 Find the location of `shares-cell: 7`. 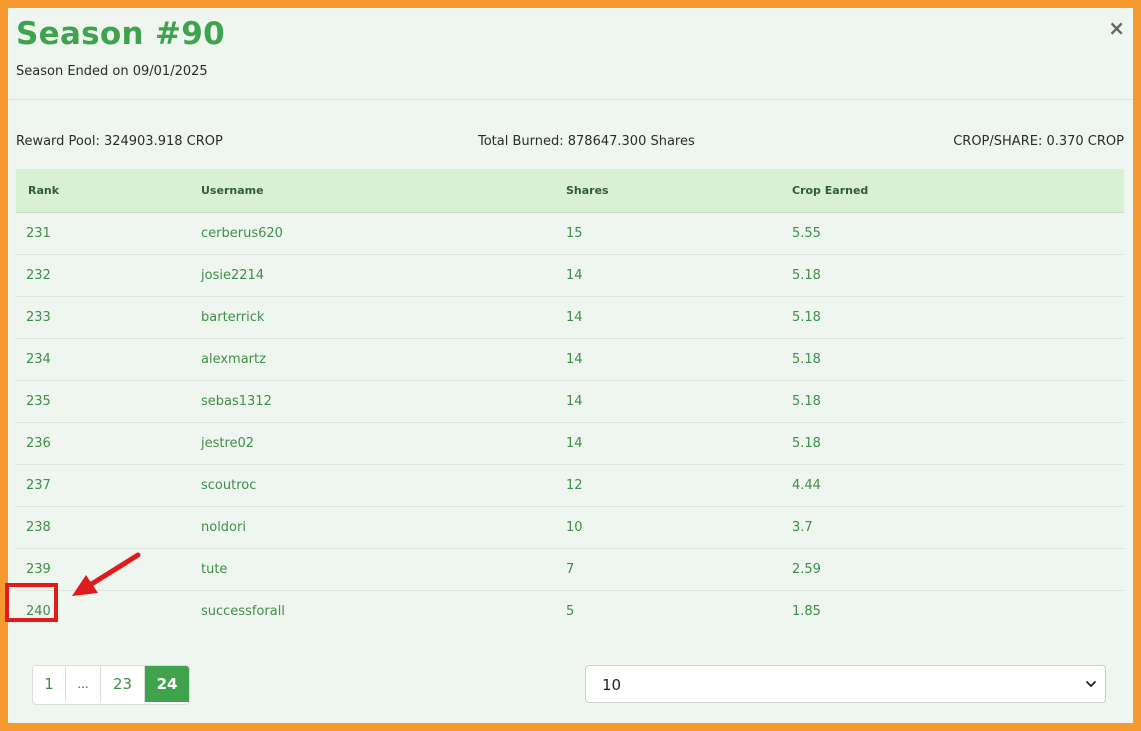

shares-cell: 7 is located at coordinates (679, 569).